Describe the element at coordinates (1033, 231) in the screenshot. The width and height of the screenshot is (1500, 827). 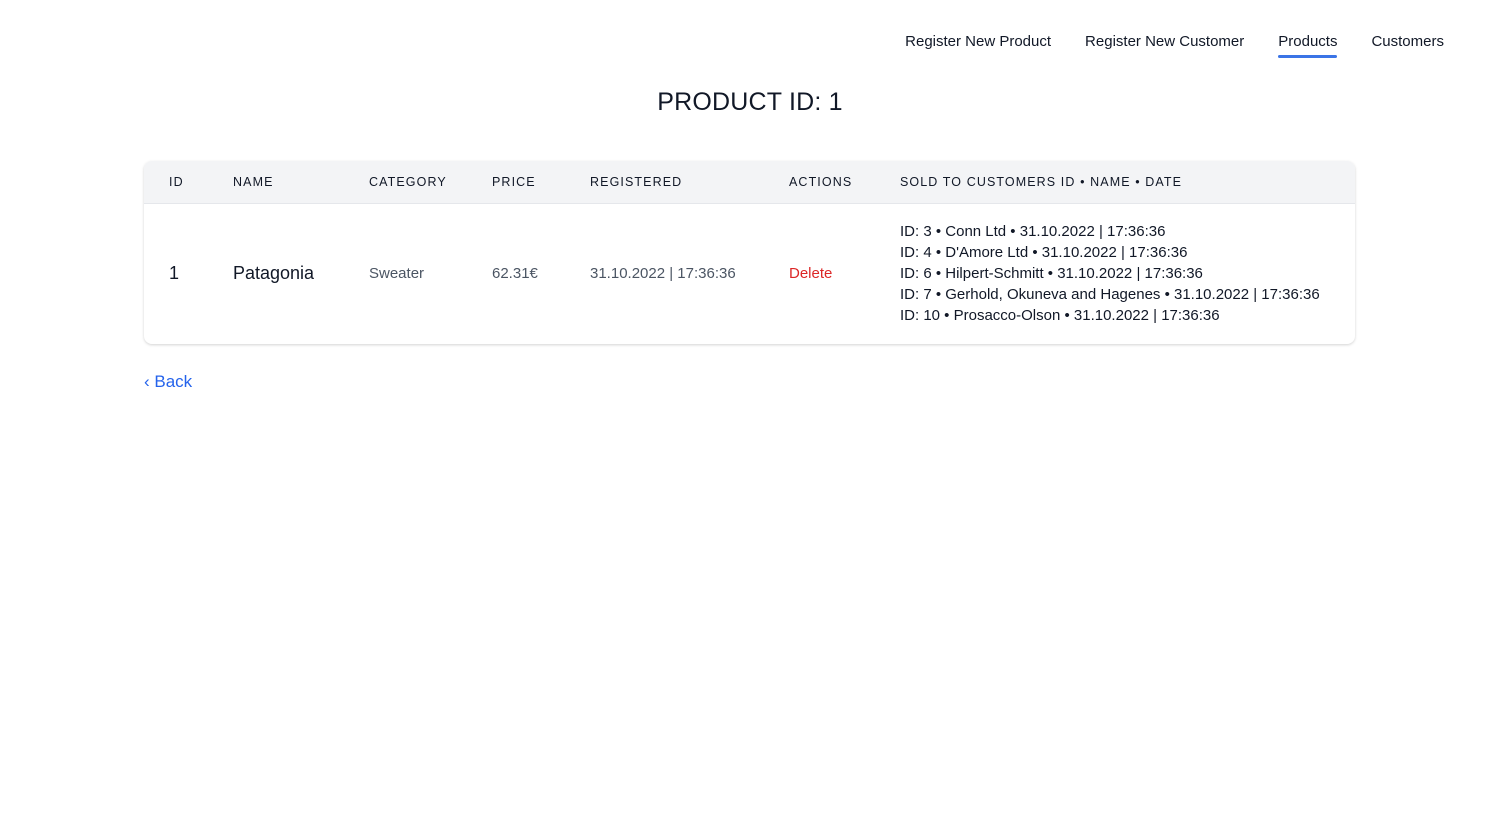
I see `sold-to-item: ID: 3 • Conn Ltd • 31.10.2022 | 17:36:36` at that location.